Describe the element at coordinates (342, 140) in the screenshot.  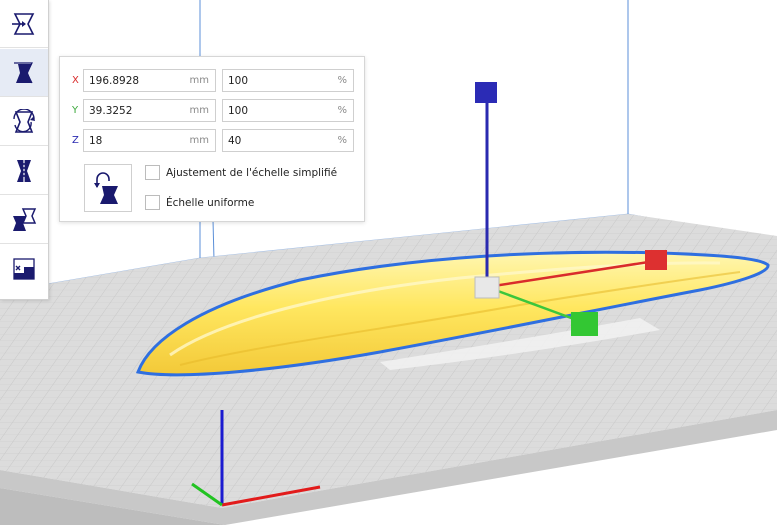
I see `z-percent-unit: %` at that location.